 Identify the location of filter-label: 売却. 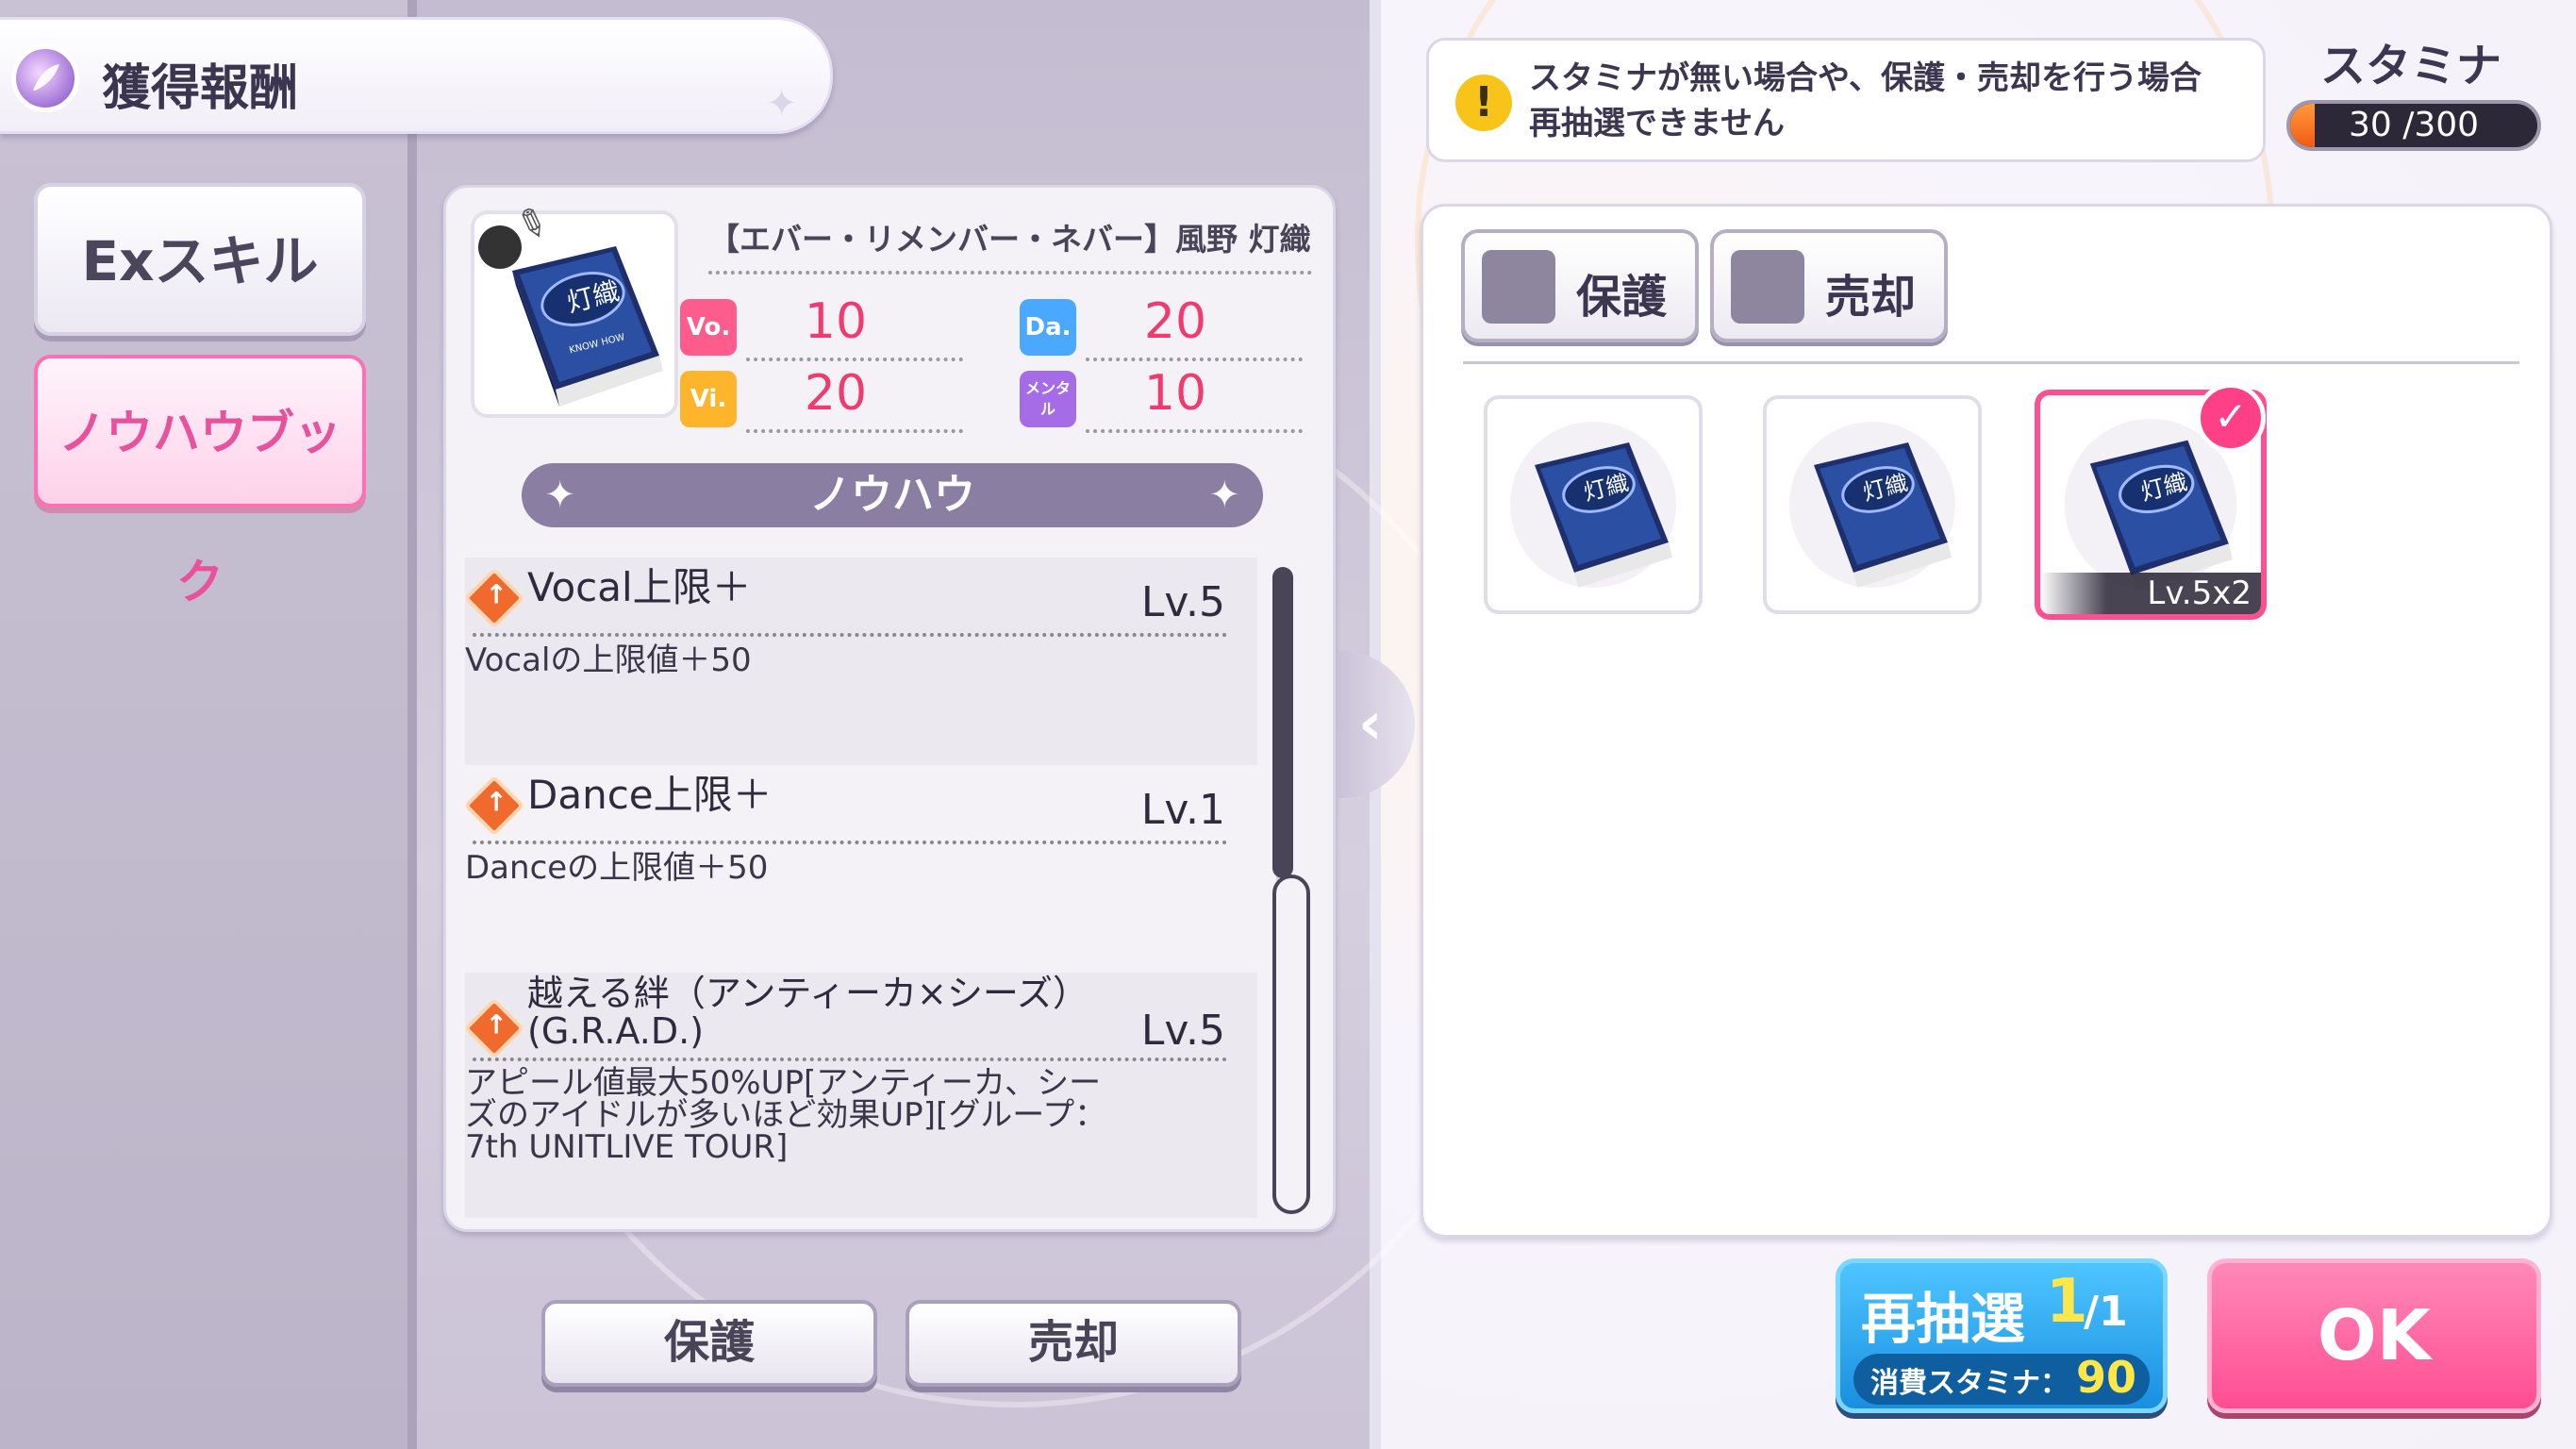
(1871, 298).